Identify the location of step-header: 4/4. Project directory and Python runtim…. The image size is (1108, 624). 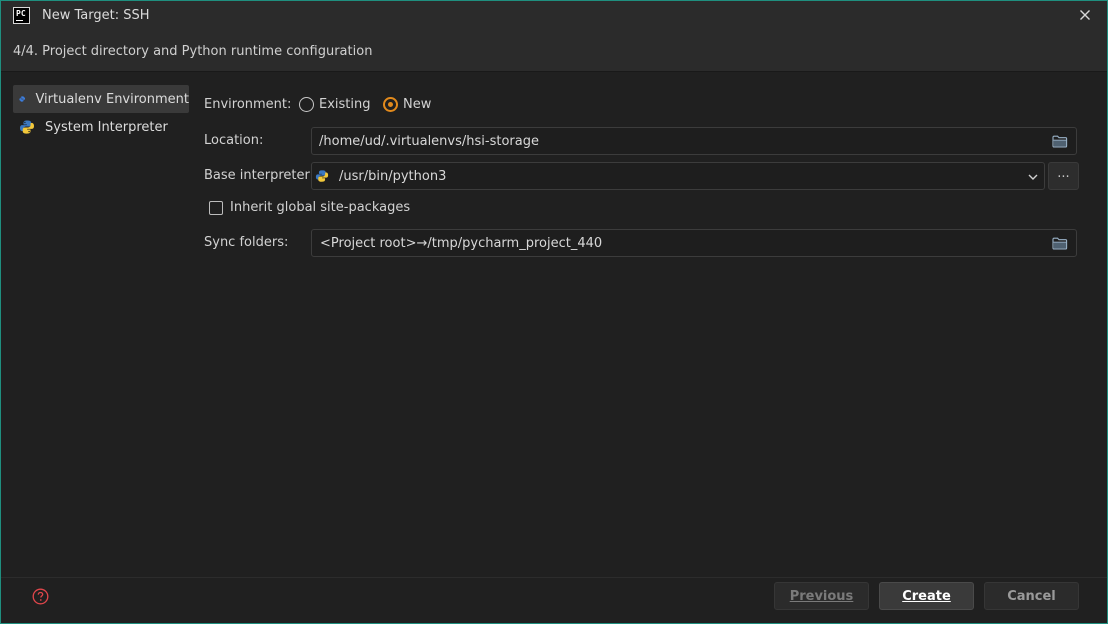
(554, 51).